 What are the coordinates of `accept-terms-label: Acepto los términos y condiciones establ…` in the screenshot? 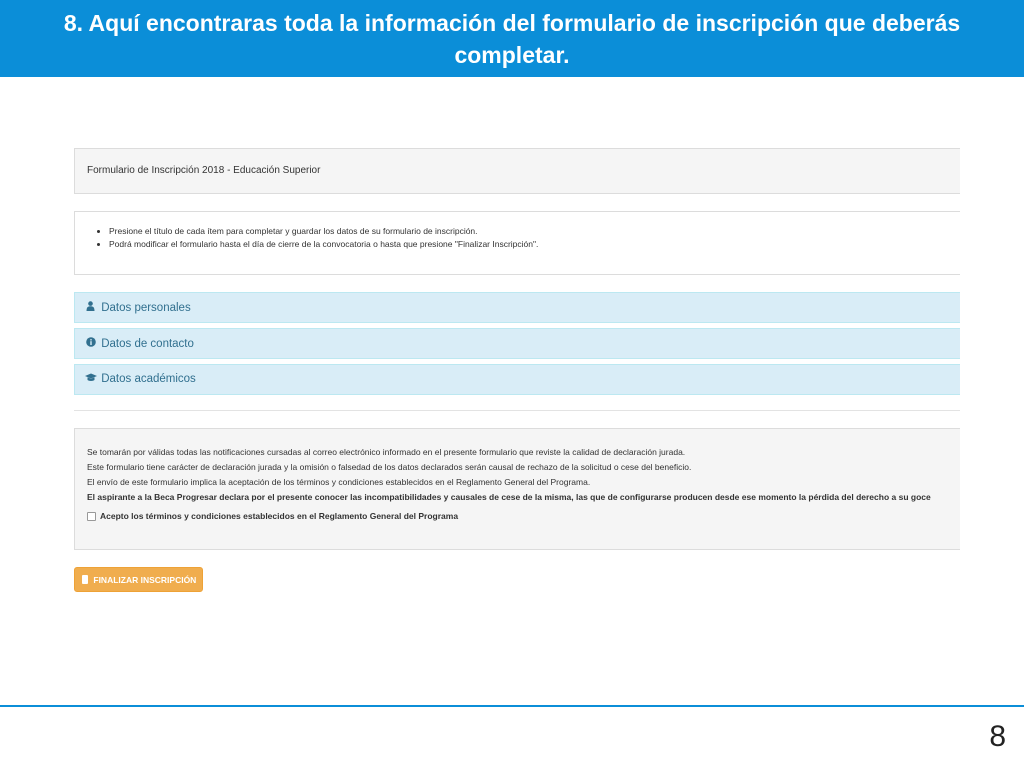 It's located at (279, 516).